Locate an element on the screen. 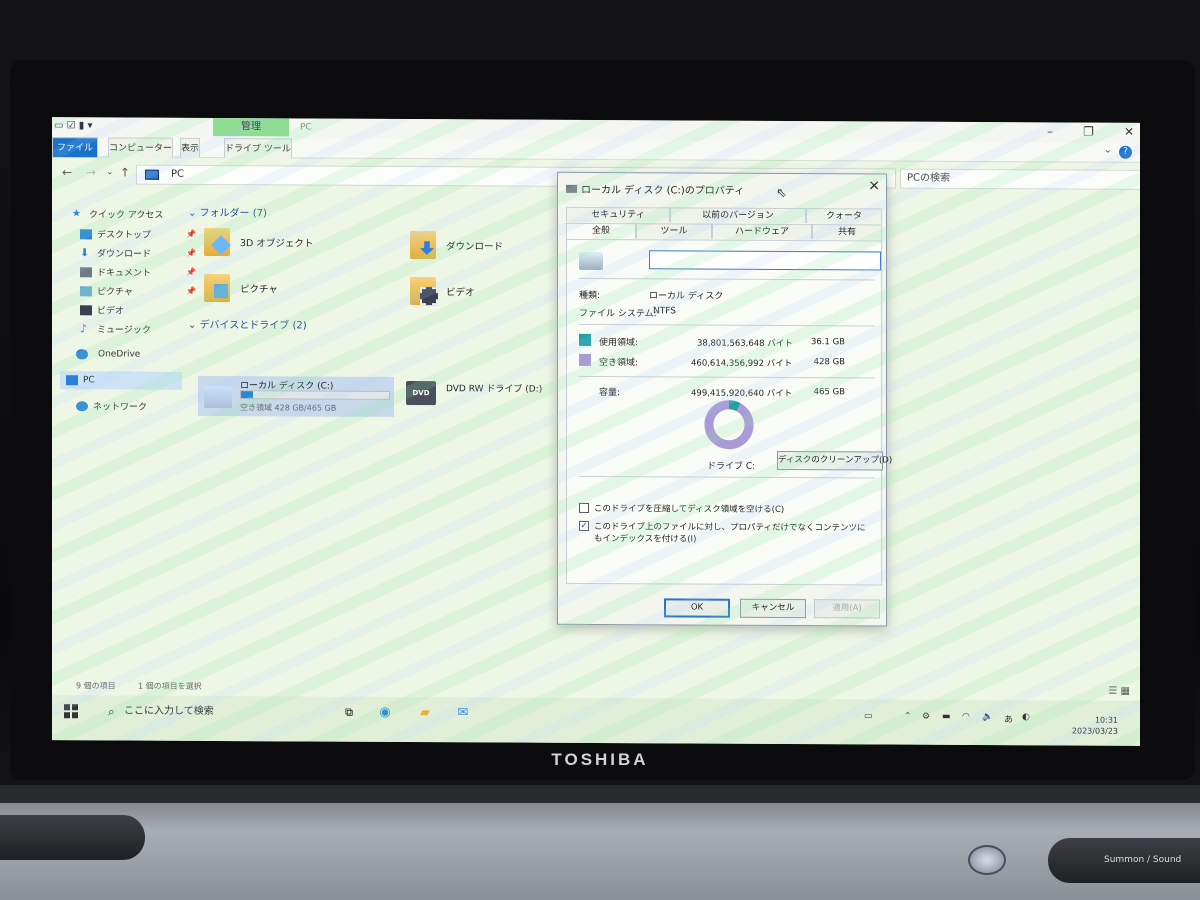 This screenshot has width=1200, height=900. capacity-bytes: 499,415,920,640 バイト is located at coordinates (742, 394).